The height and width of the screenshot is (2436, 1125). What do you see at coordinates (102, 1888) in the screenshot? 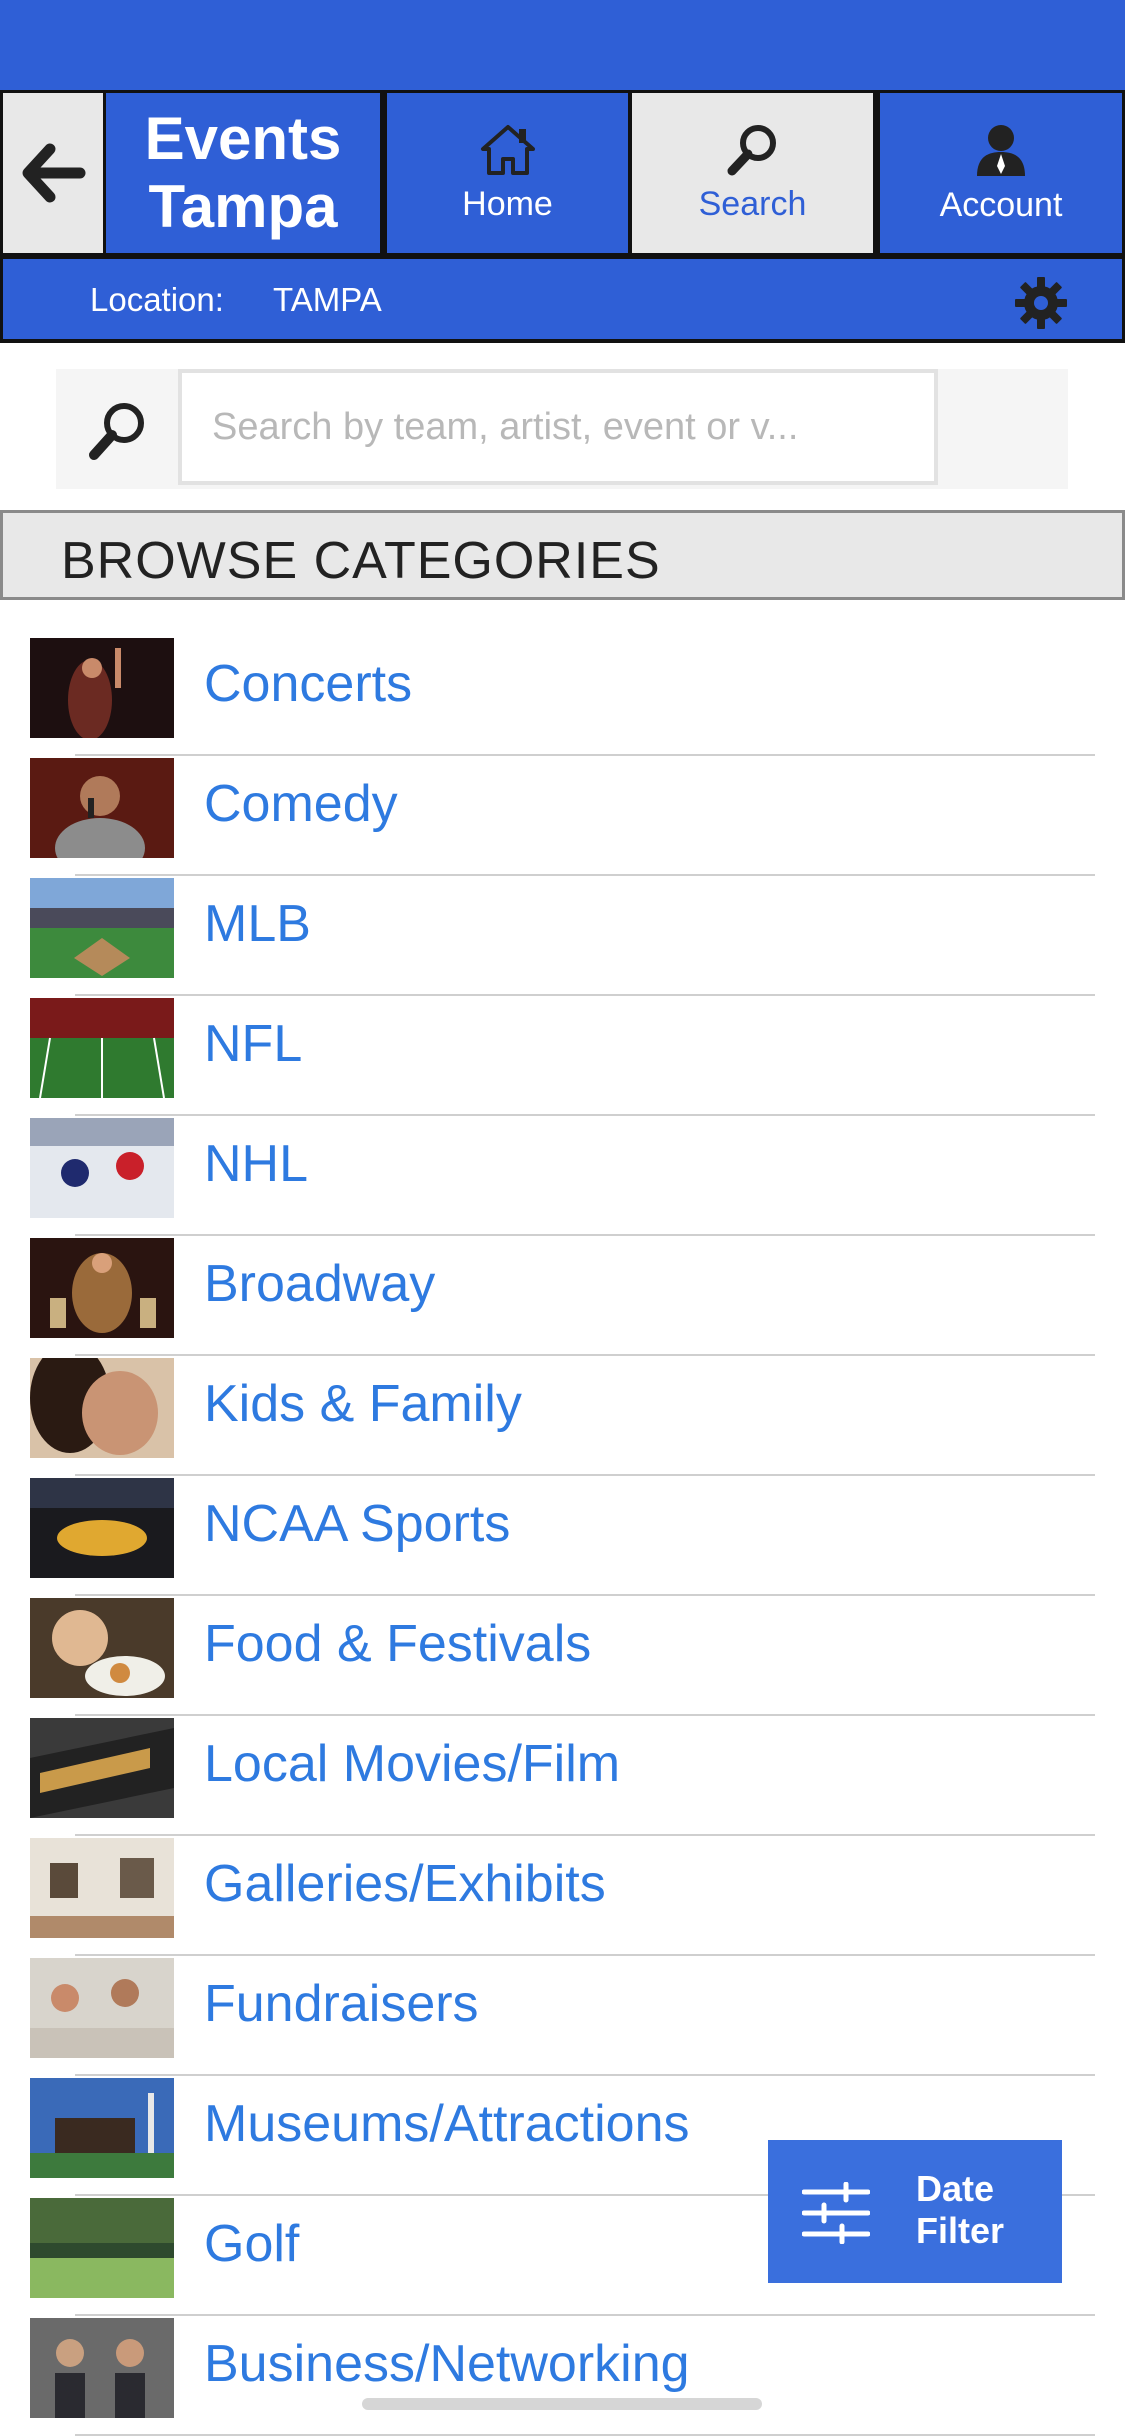
I see `galleries-exhibits-thumbnail` at bounding box center [102, 1888].